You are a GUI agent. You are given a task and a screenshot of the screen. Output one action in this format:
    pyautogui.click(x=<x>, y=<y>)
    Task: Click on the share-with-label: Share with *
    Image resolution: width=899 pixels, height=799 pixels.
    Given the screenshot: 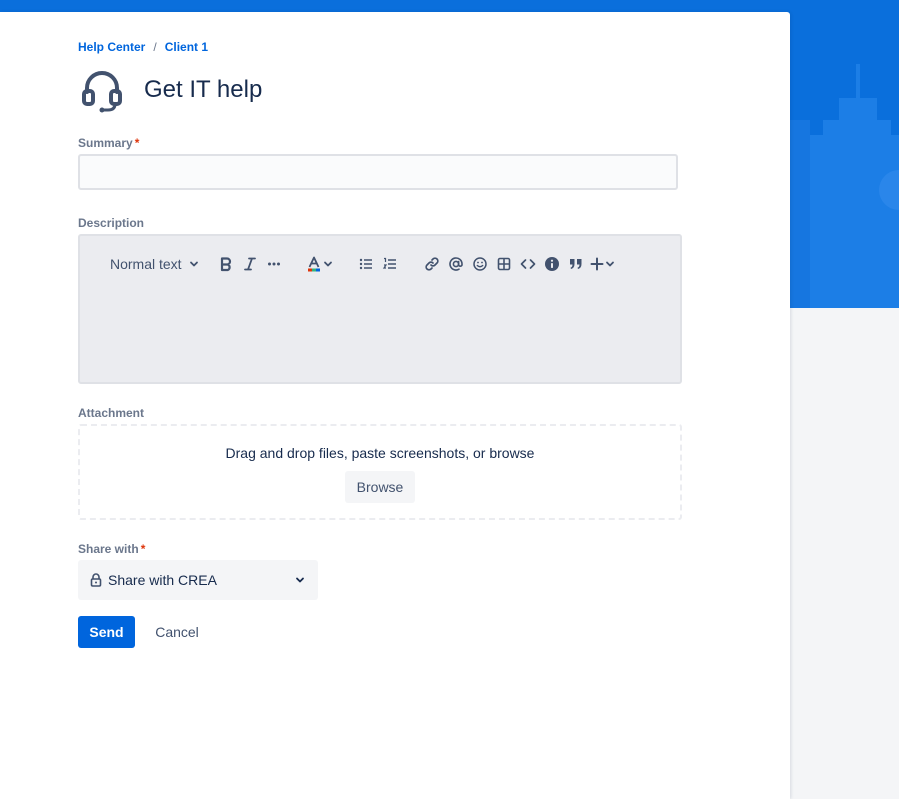 What is the action you would take?
    pyautogui.click(x=111, y=549)
    